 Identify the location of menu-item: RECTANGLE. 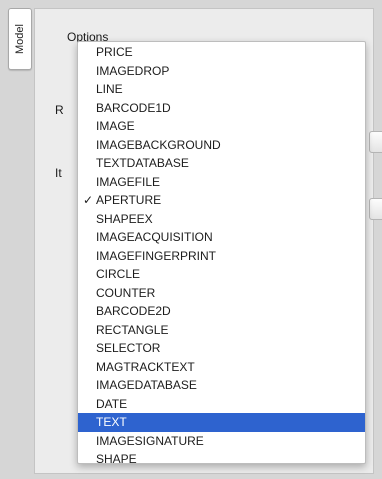
(221, 330).